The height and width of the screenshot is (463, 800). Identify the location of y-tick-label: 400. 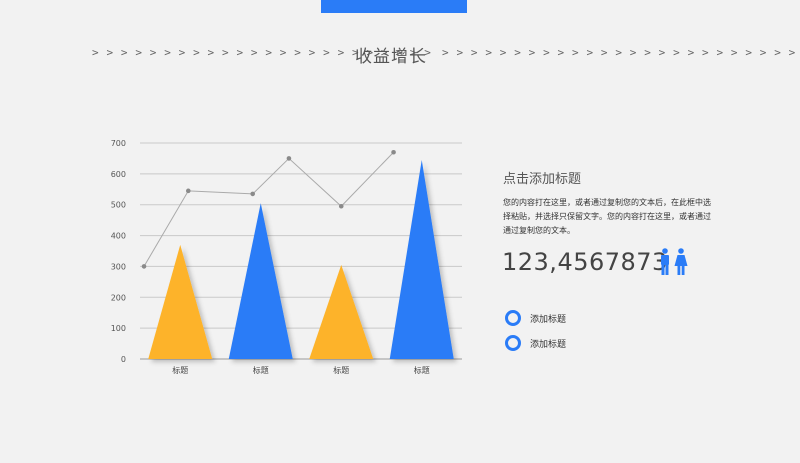
(118, 236).